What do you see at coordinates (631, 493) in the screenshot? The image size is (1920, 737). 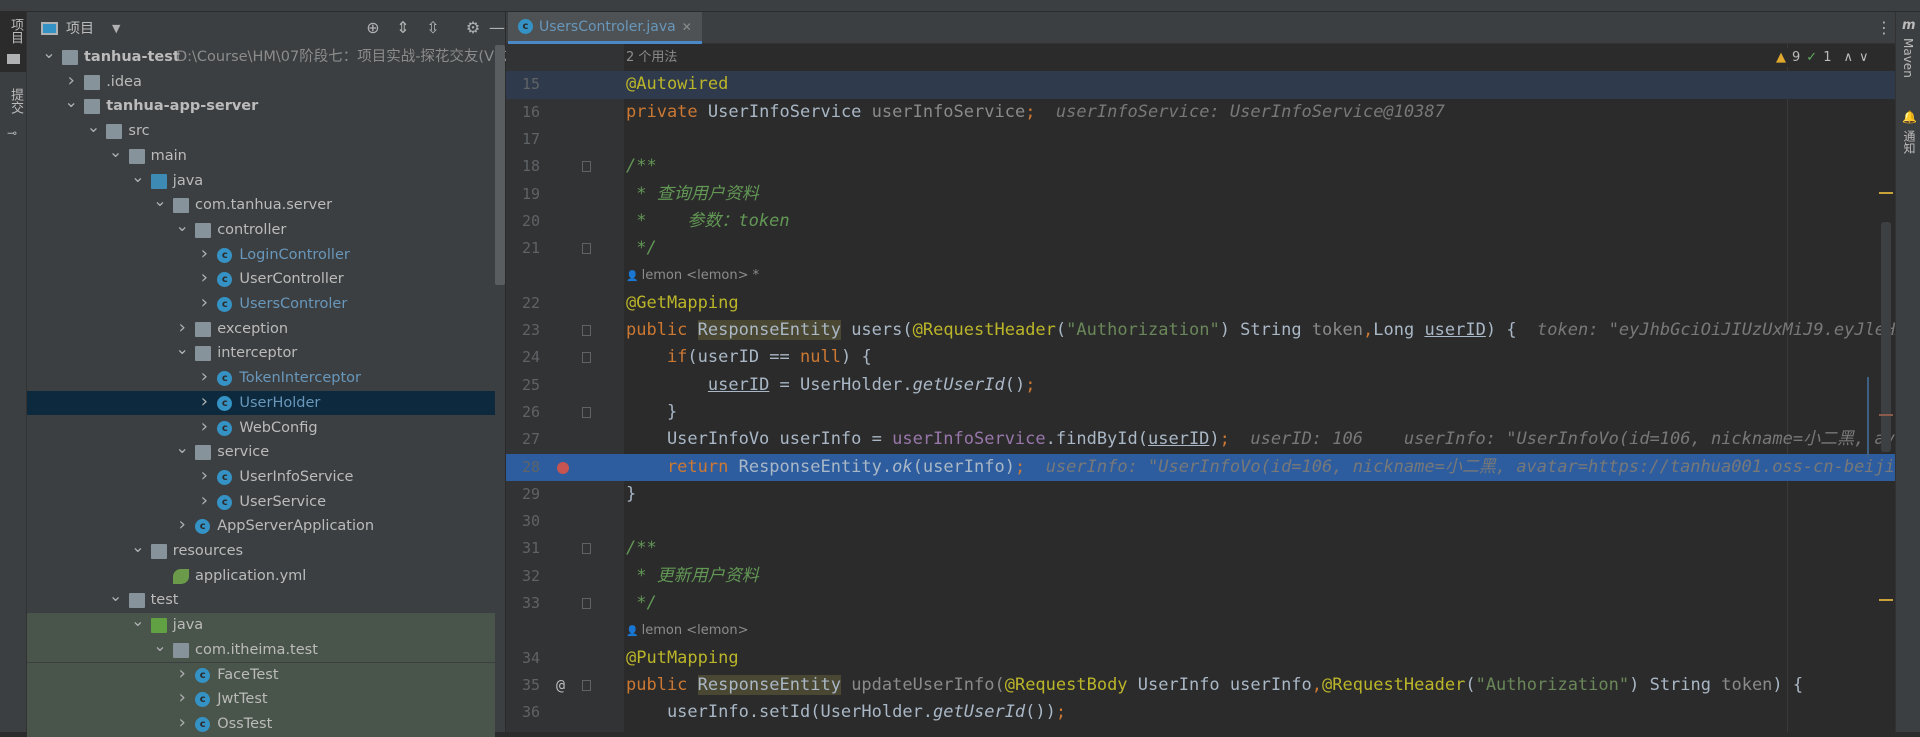 I see `code-token: }` at bounding box center [631, 493].